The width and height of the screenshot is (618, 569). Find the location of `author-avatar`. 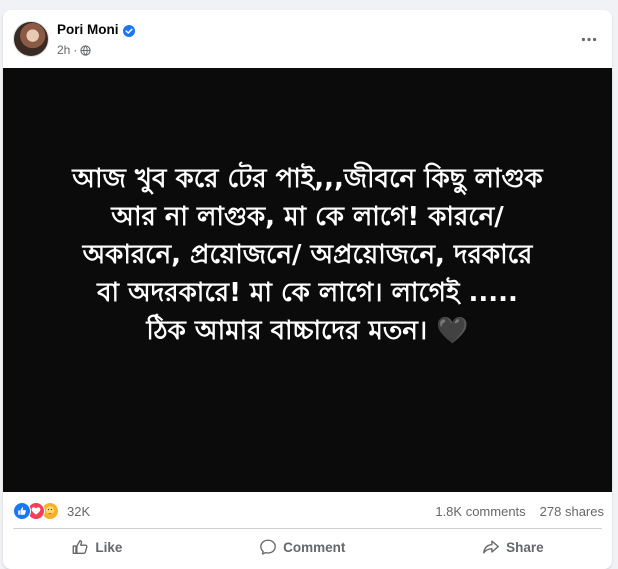

author-avatar is located at coordinates (31, 39).